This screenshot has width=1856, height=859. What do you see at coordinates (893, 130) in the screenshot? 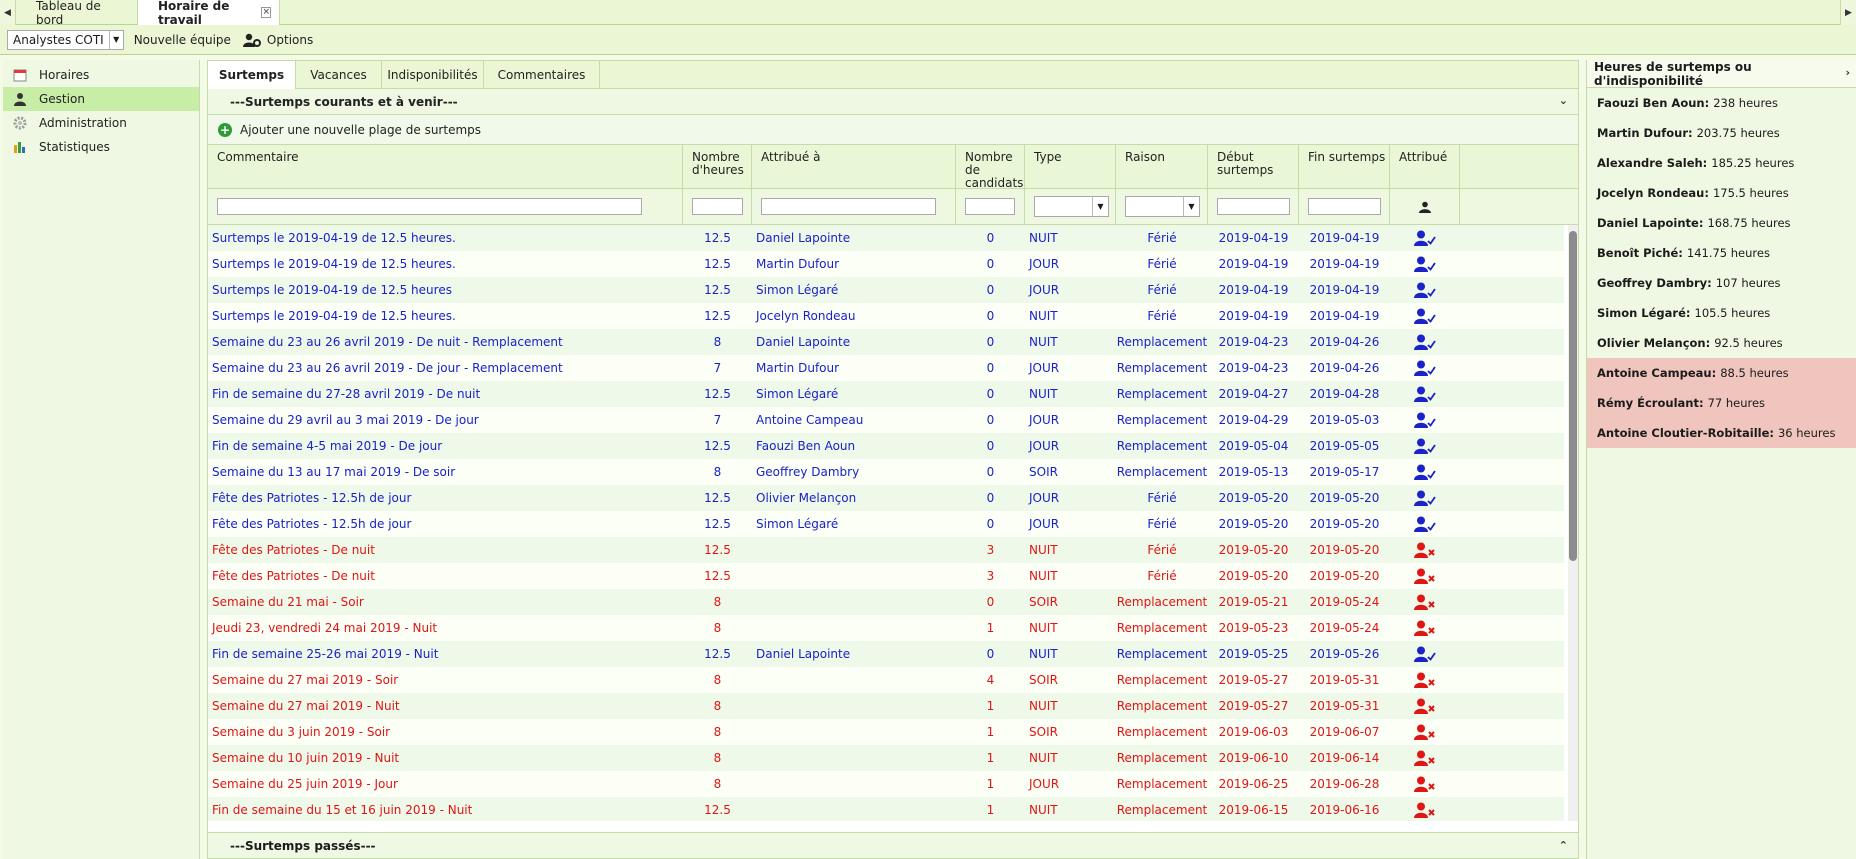
I see `add-overtime-button: + Ajouter une nouvelle plage de surtemps` at bounding box center [893, 130].